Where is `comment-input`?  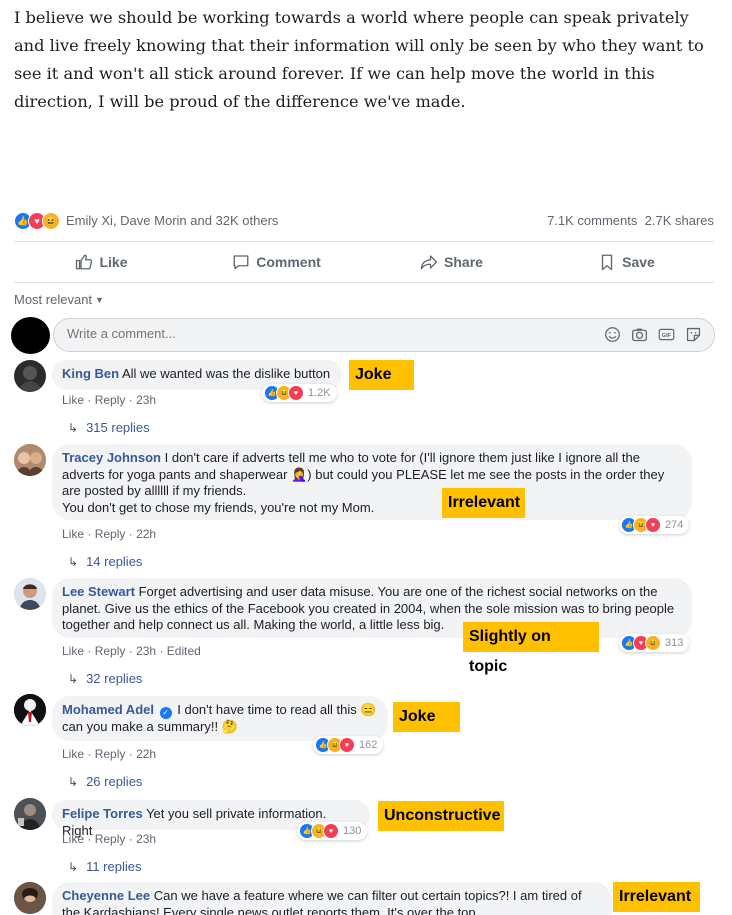 comment-input is located at coordinates (277, 333).